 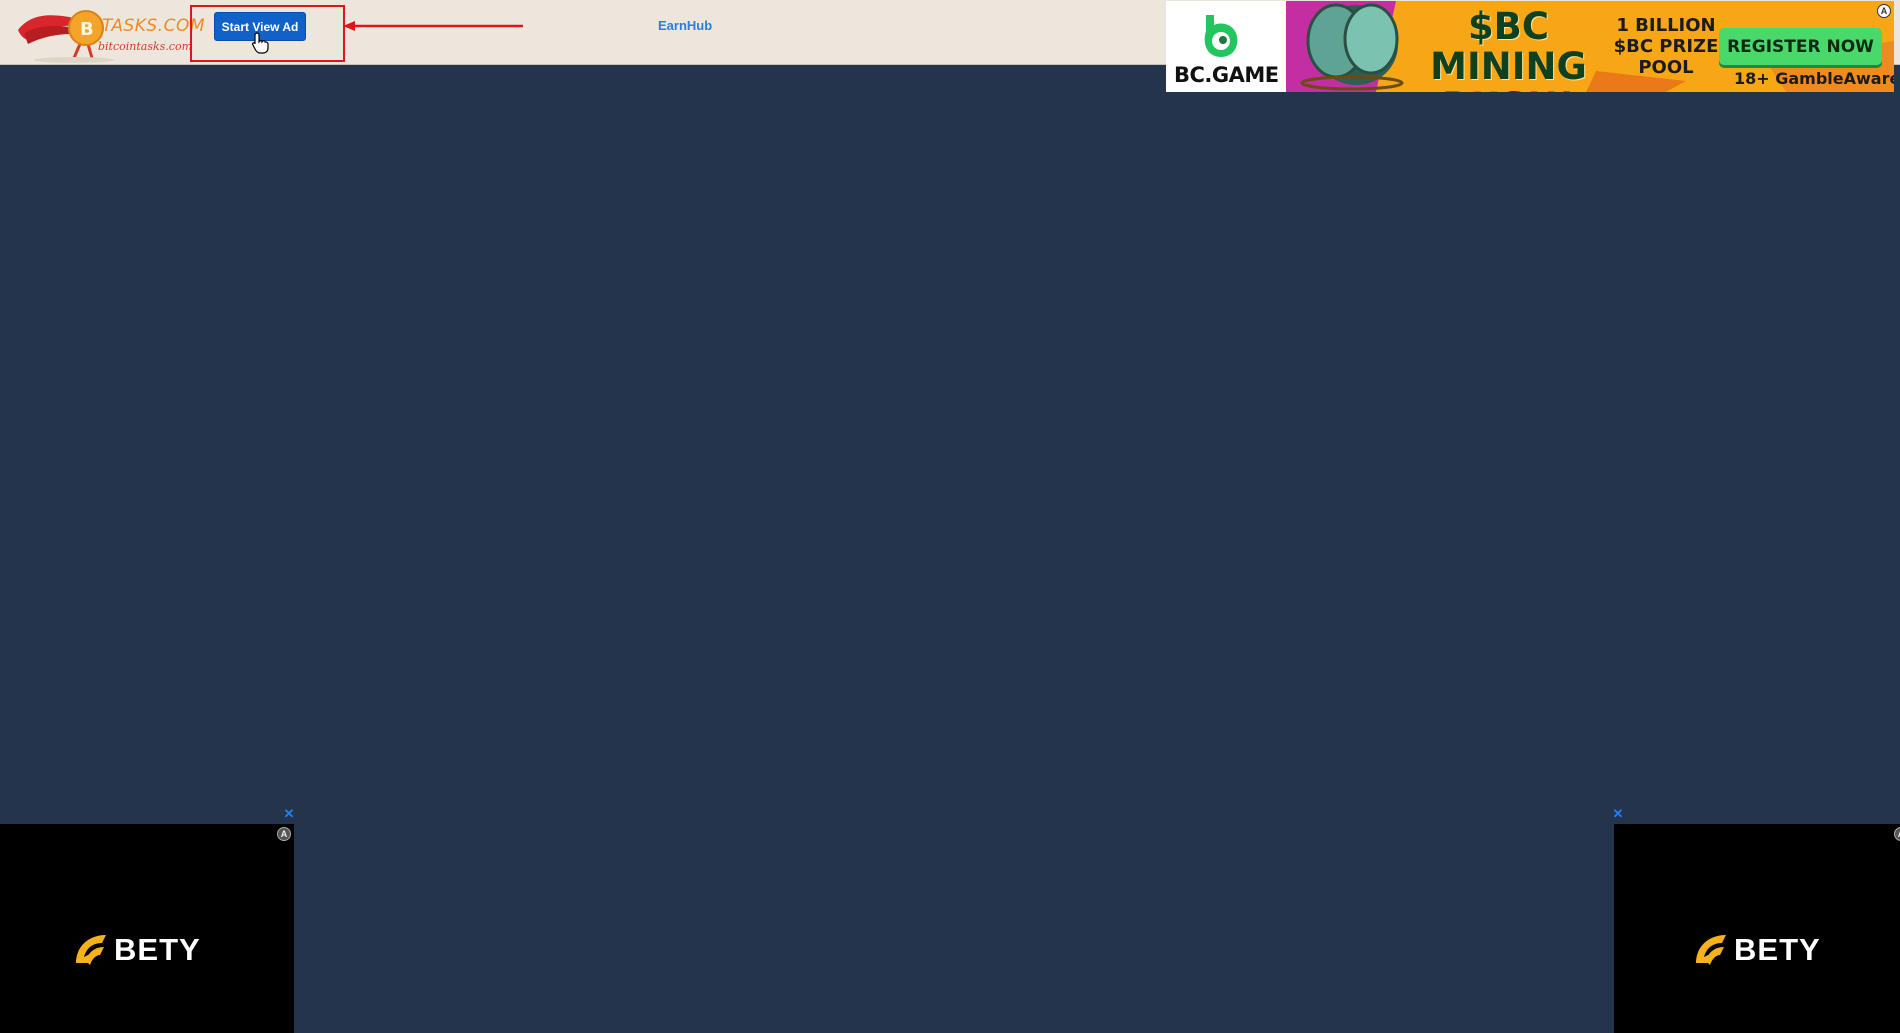 I want to click on register-now-button: REGISTER NOW, so click(x=1800, y=46).